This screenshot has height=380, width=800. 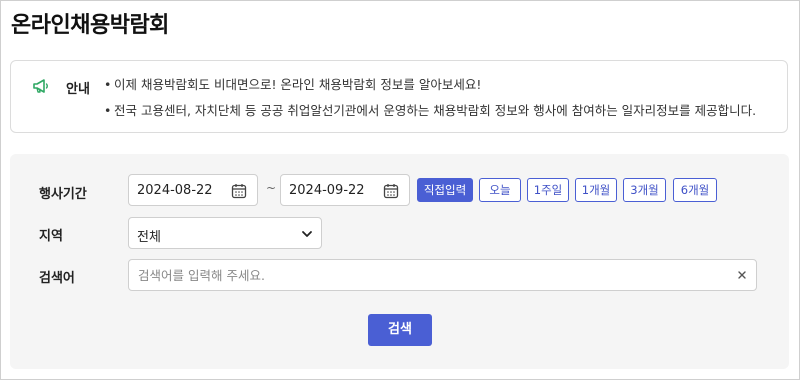 I want to click on megaphone-icon, so click(x=40, y=86).